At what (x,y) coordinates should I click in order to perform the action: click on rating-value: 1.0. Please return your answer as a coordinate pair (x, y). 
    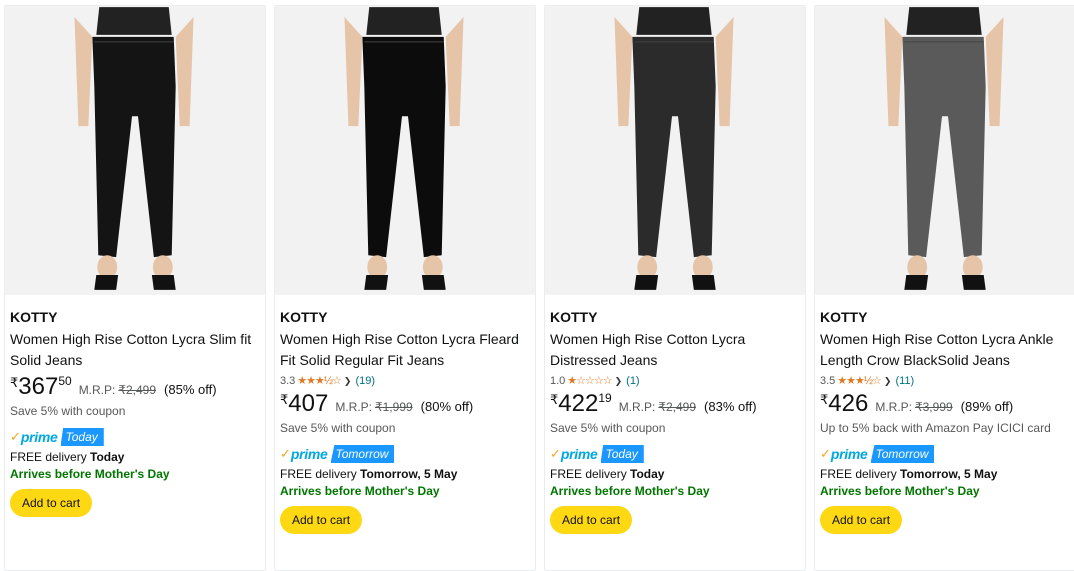
    Looking at the image, I should click on (558, 381).